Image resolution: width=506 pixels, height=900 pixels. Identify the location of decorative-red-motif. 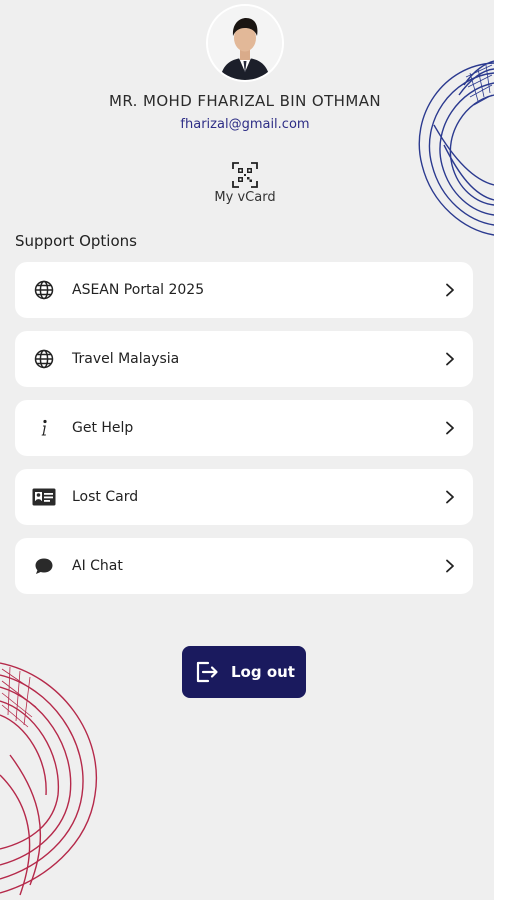
(48, 779).